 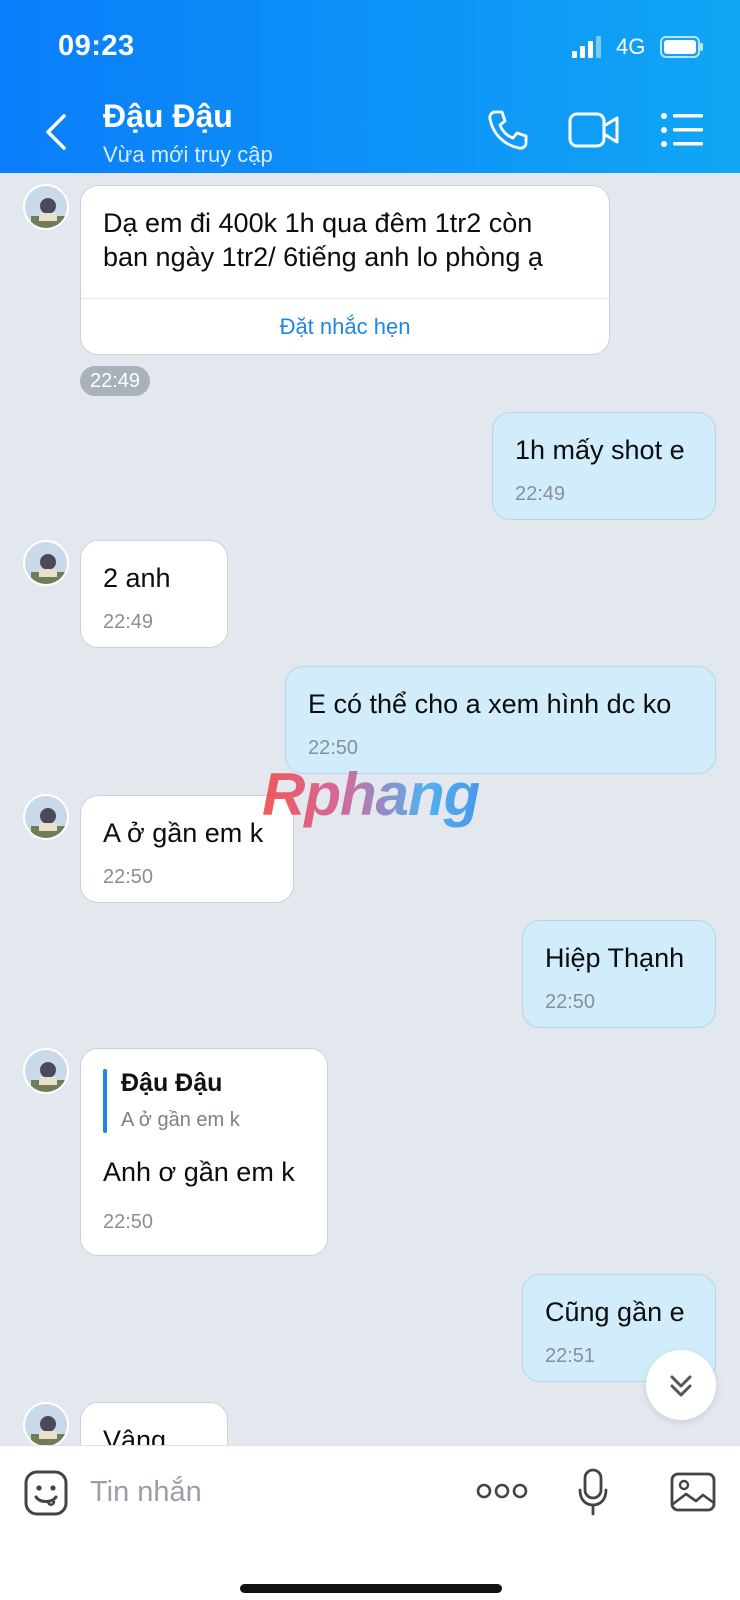 I want to click on menu-list-icon, so click(x=682, y=130).